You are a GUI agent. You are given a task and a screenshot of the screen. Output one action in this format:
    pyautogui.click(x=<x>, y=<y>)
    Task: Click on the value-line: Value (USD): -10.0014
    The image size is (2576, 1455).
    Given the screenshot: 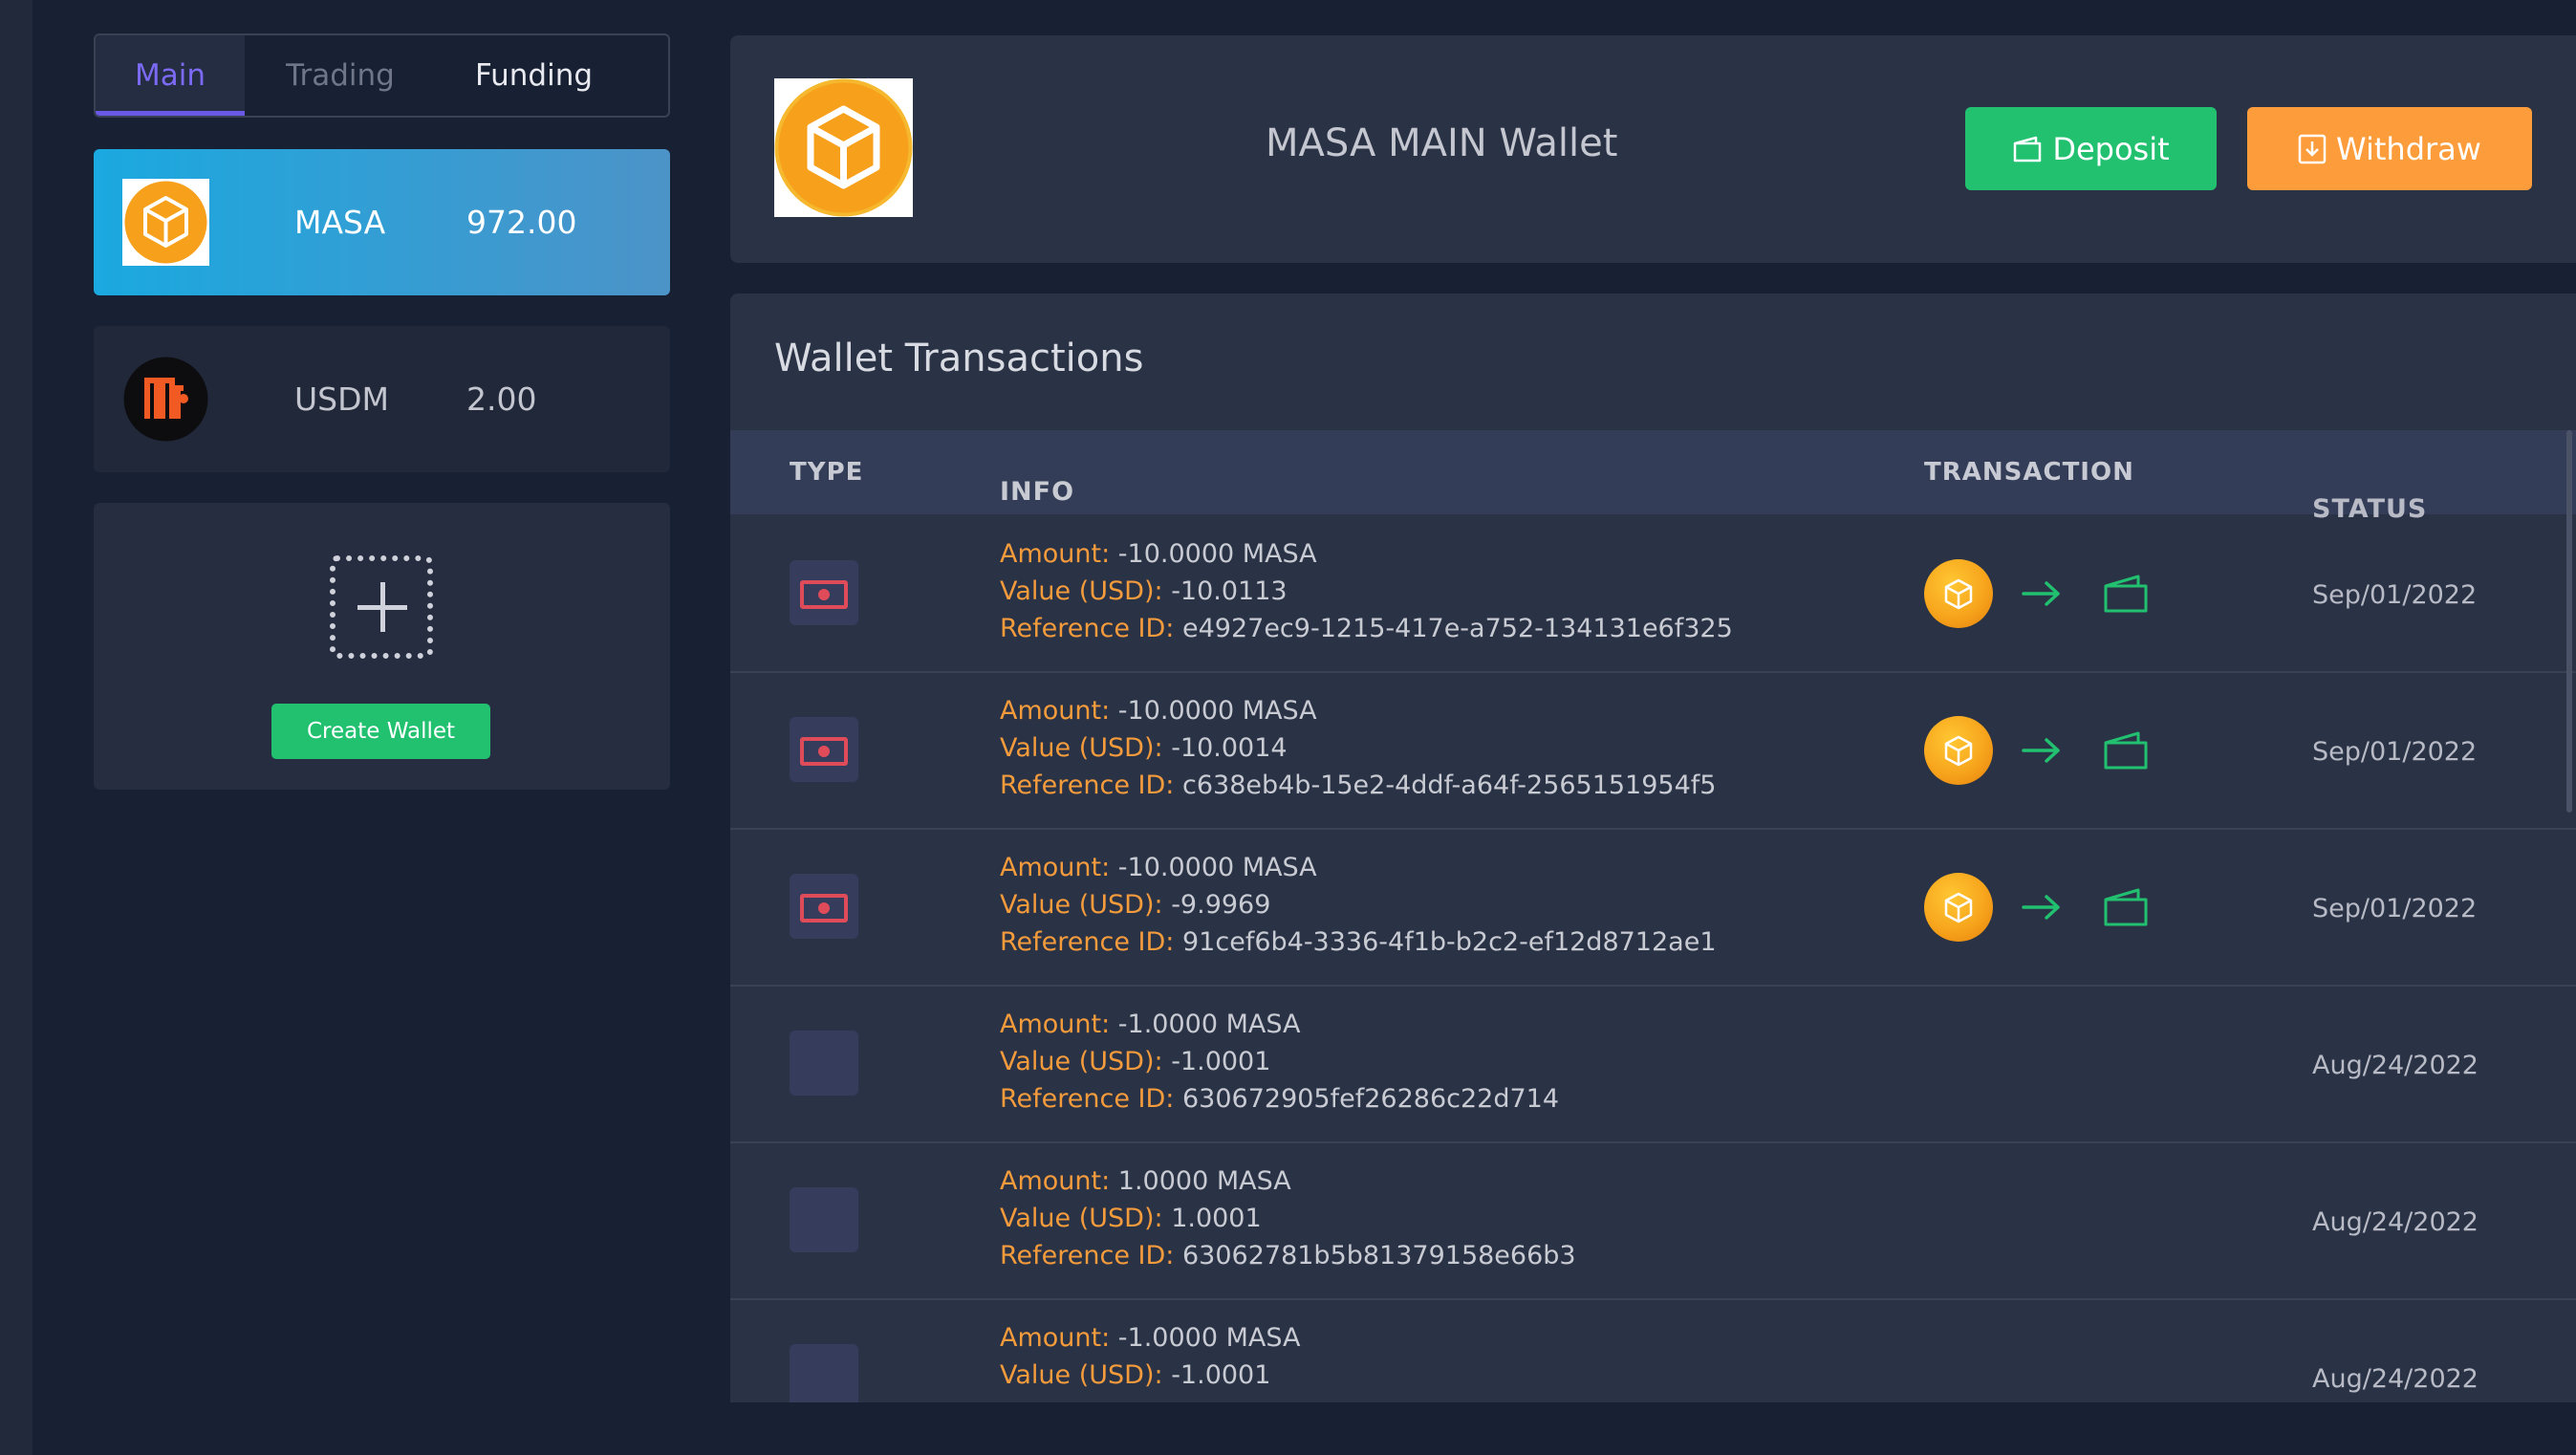 What is the action you would take?
    pyautogui.click(x=1358, y=748)
    